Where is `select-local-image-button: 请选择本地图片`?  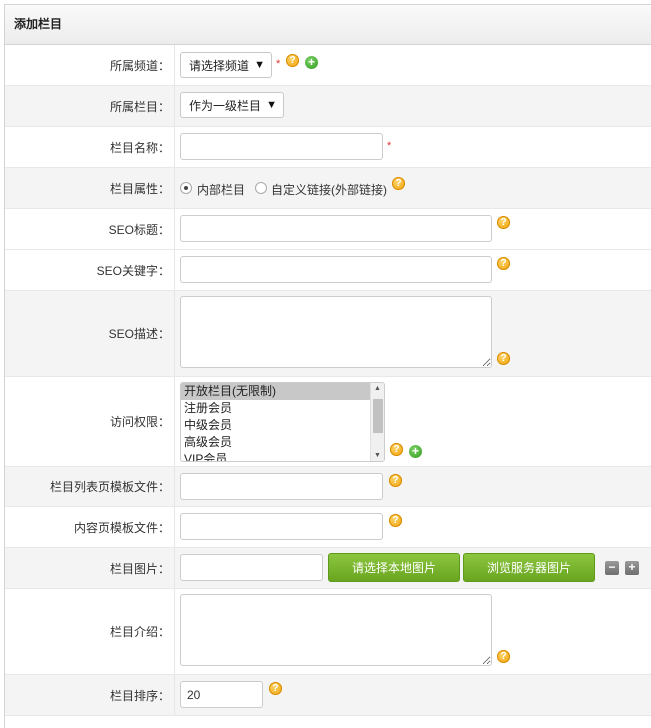 select-local-image-button: 请选择本地图片 is located at coordinates (394, 567).